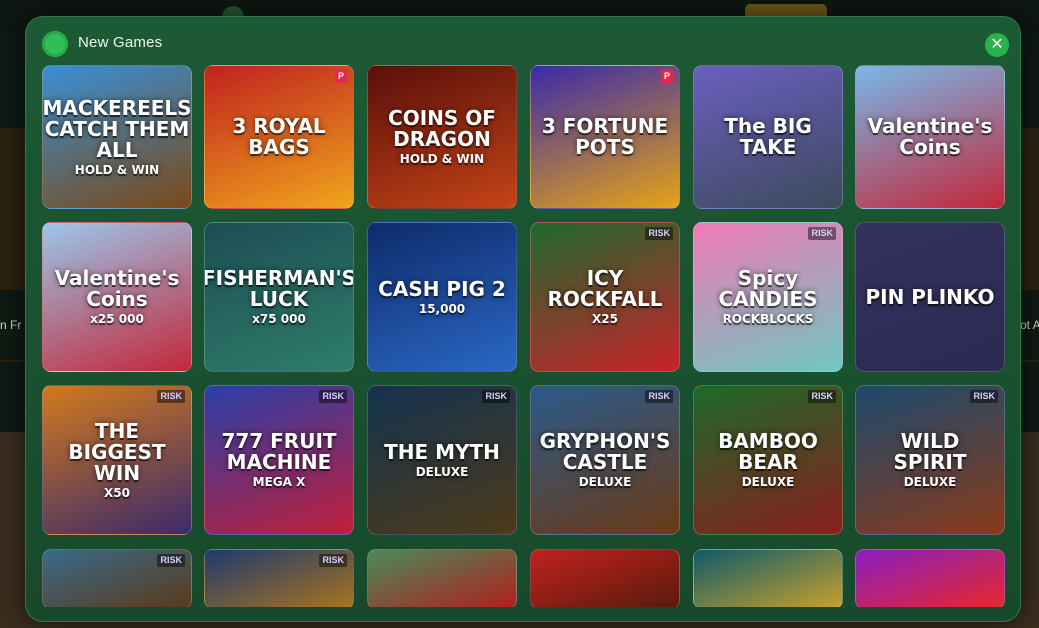  I want to click on game-title: Valentine's Coins, so click(930, 136).